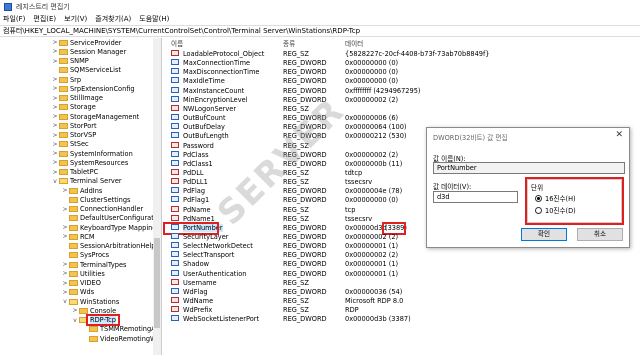 The height and width of the screenshot is (355, 640). Describe the element at coordinates (78, 236) in the screenshot. I see `tree-node: > RCM` at that location.